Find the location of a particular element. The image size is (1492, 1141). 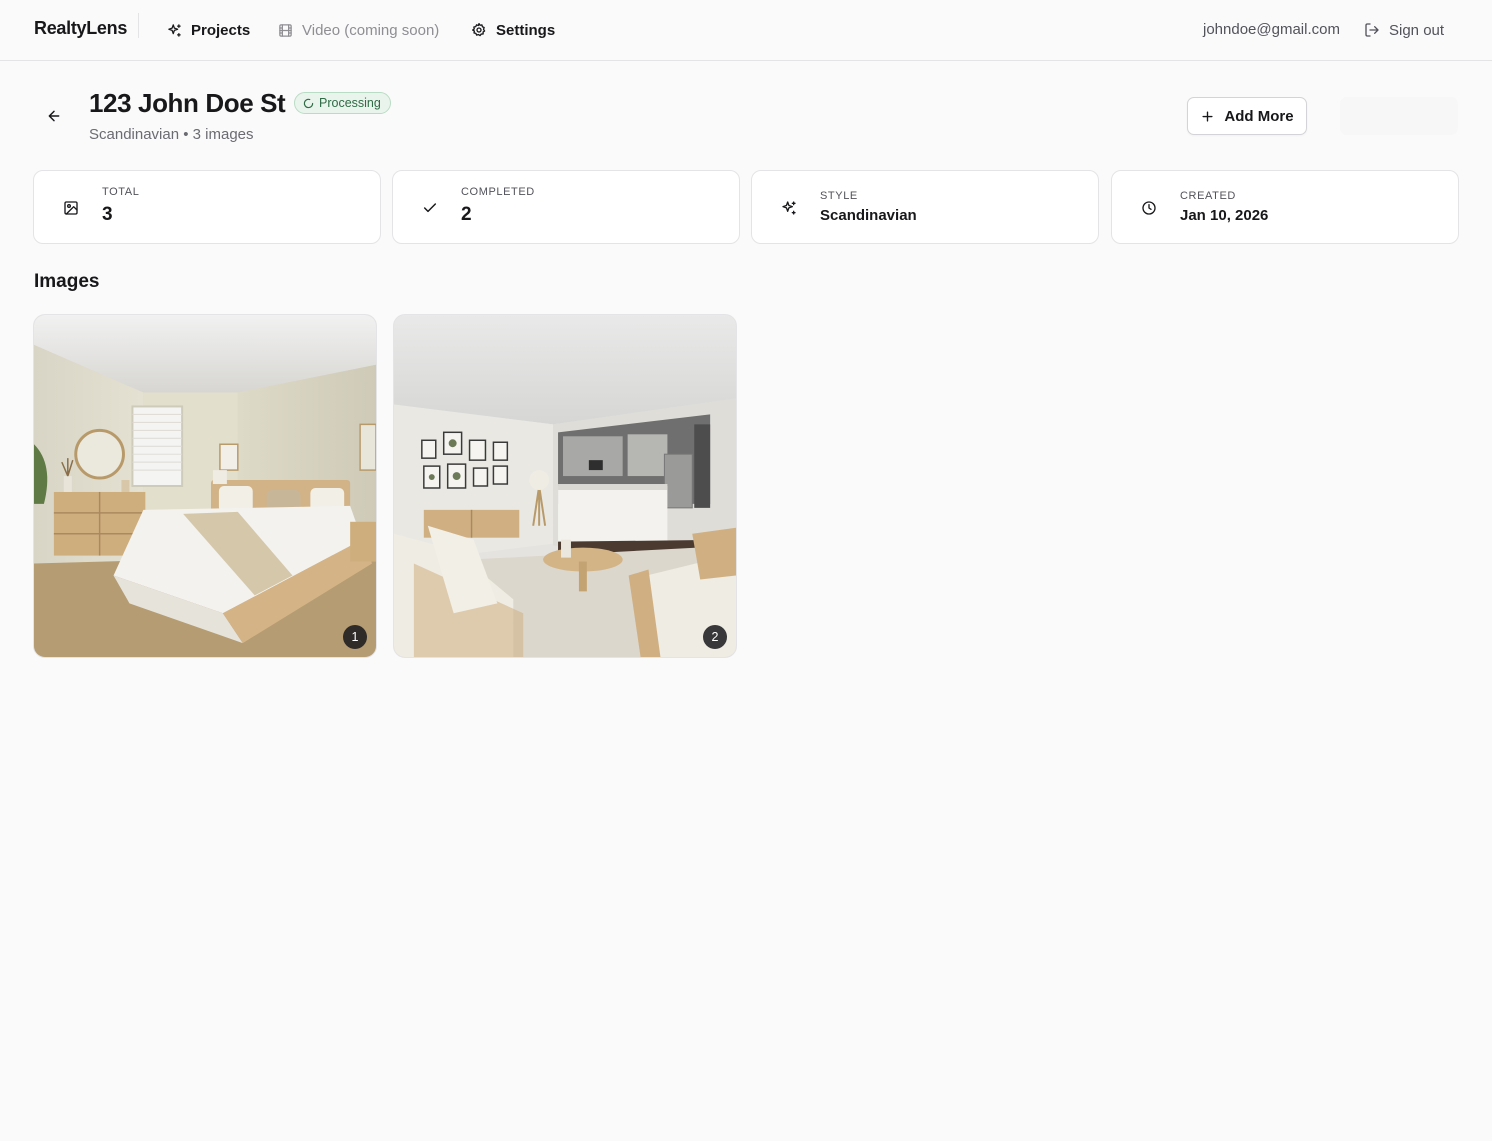

stat-value-created: Jan 10, 2026 is located at coordinates (1224, 215).